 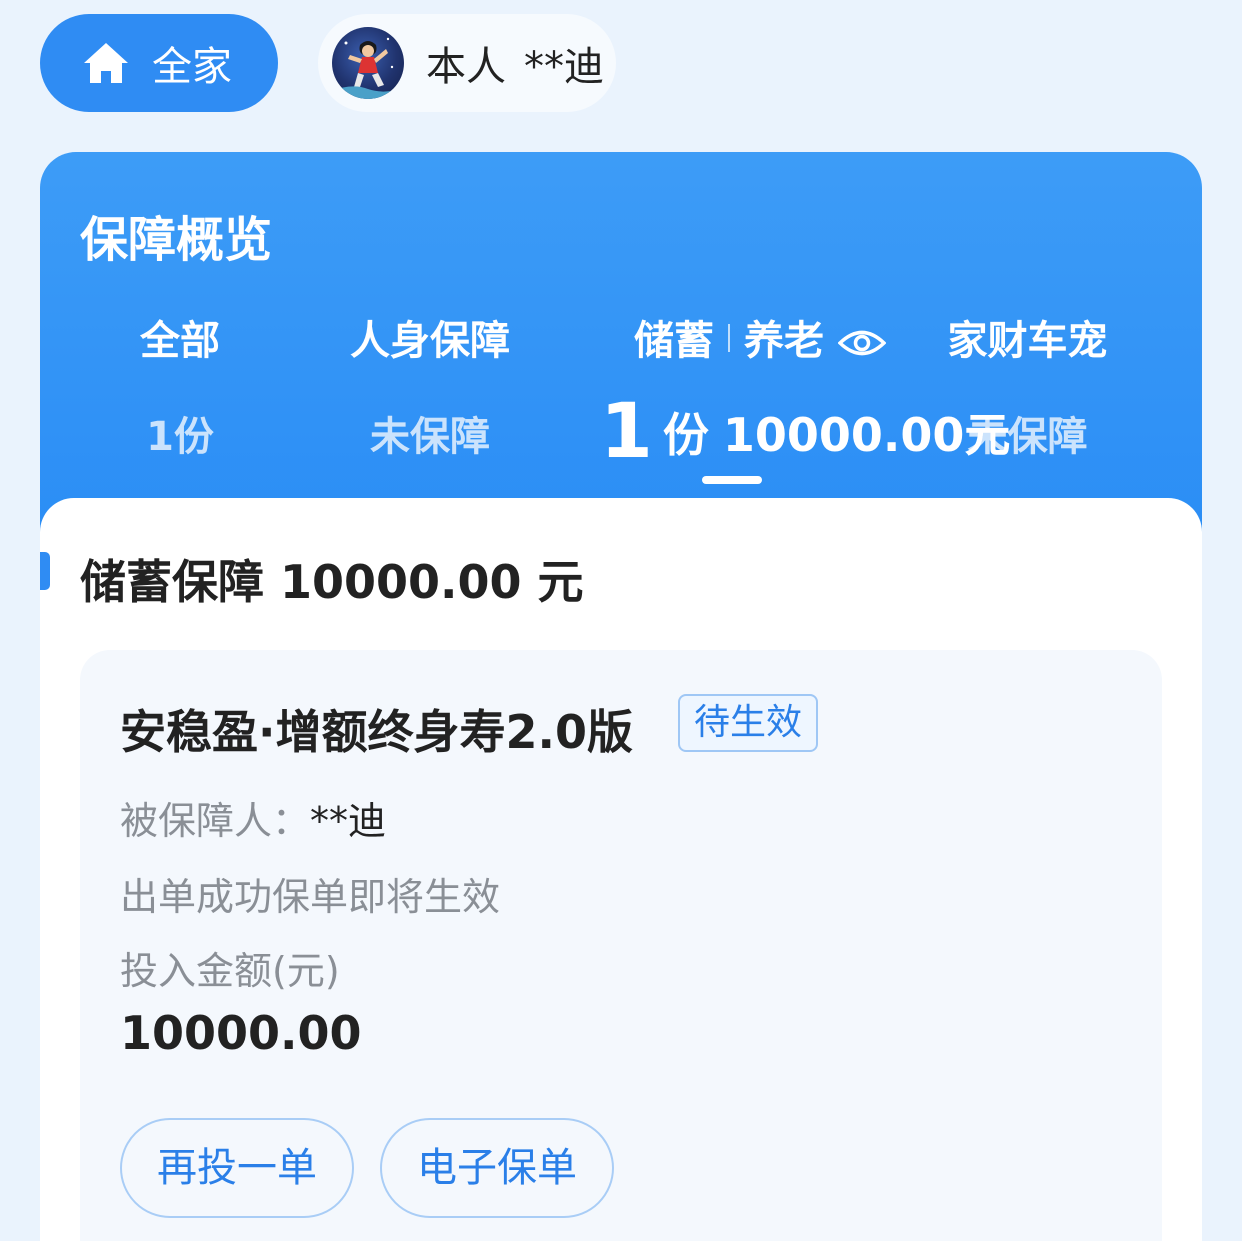 I want to click on eye-icon, so click(x=862, y=343).